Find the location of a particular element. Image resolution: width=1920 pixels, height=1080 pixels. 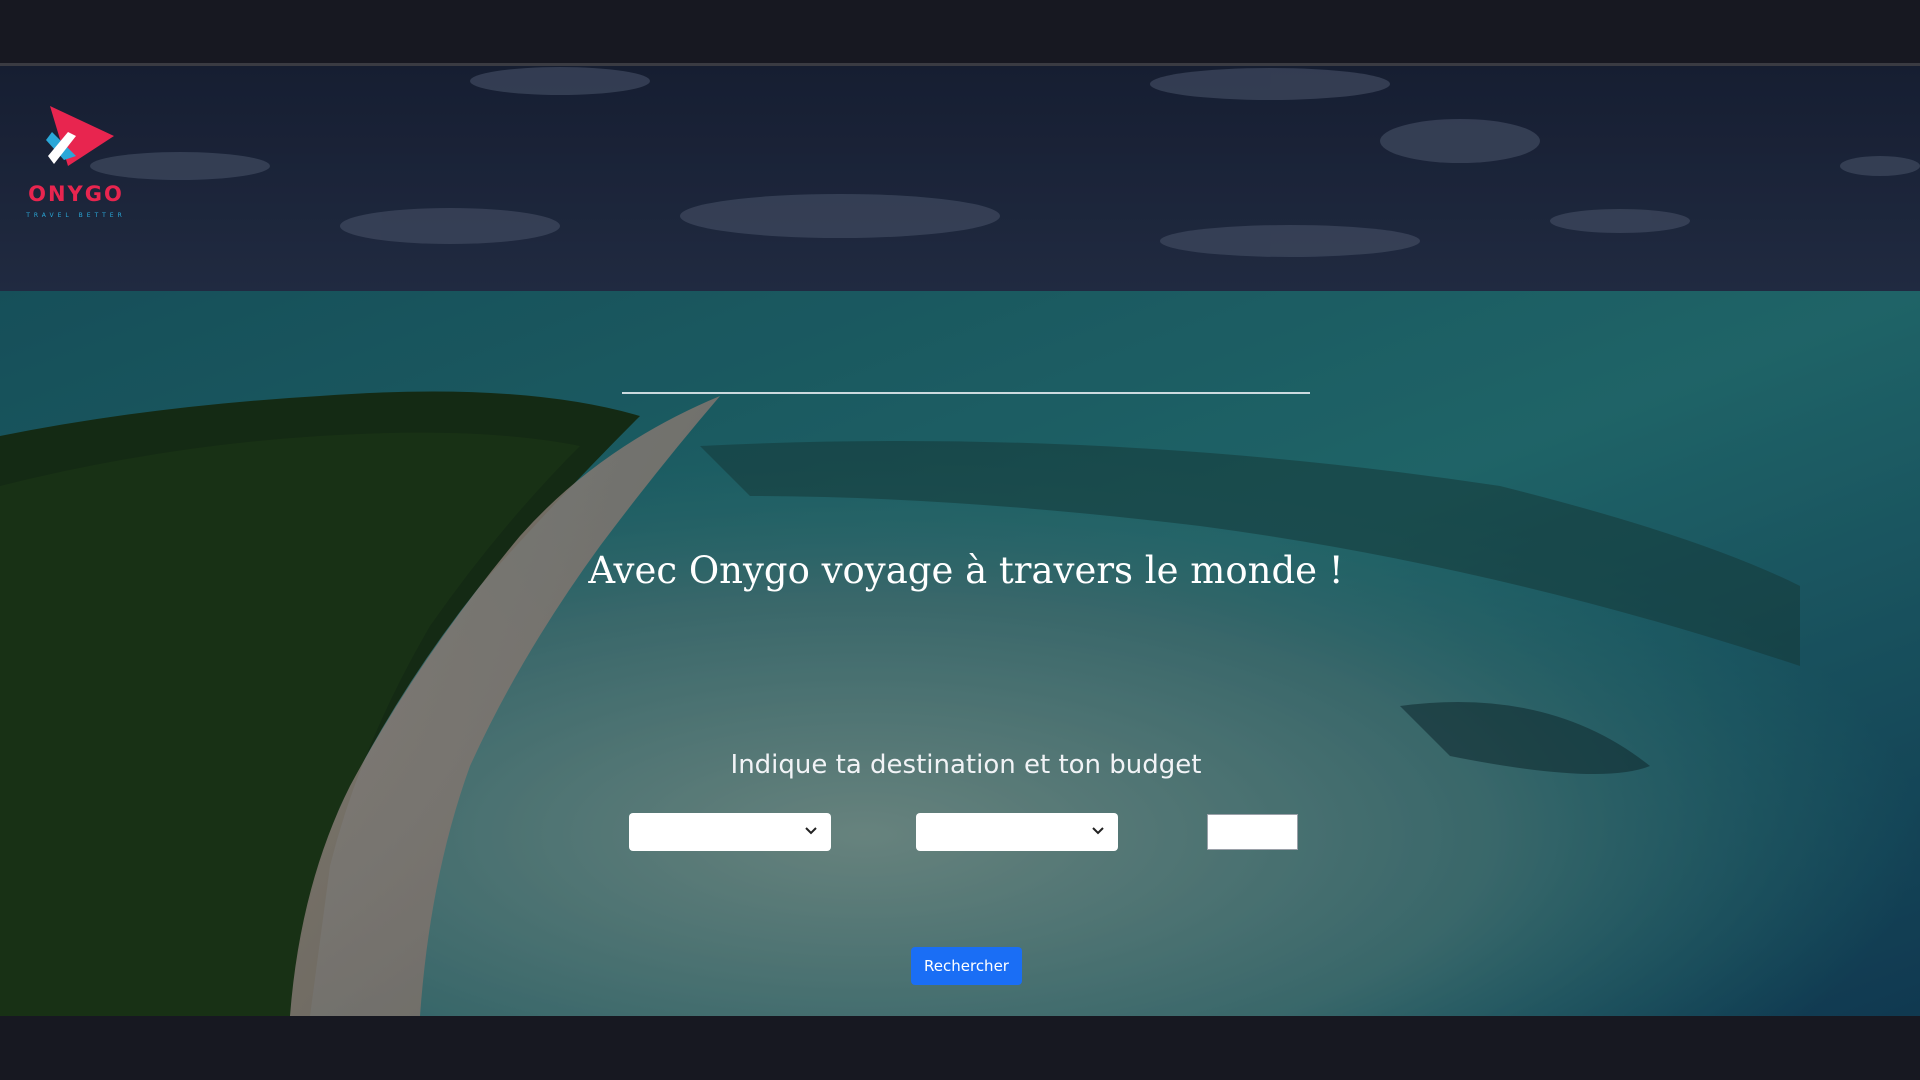

search-button: Rechercher is located at coordinates (966, 966).